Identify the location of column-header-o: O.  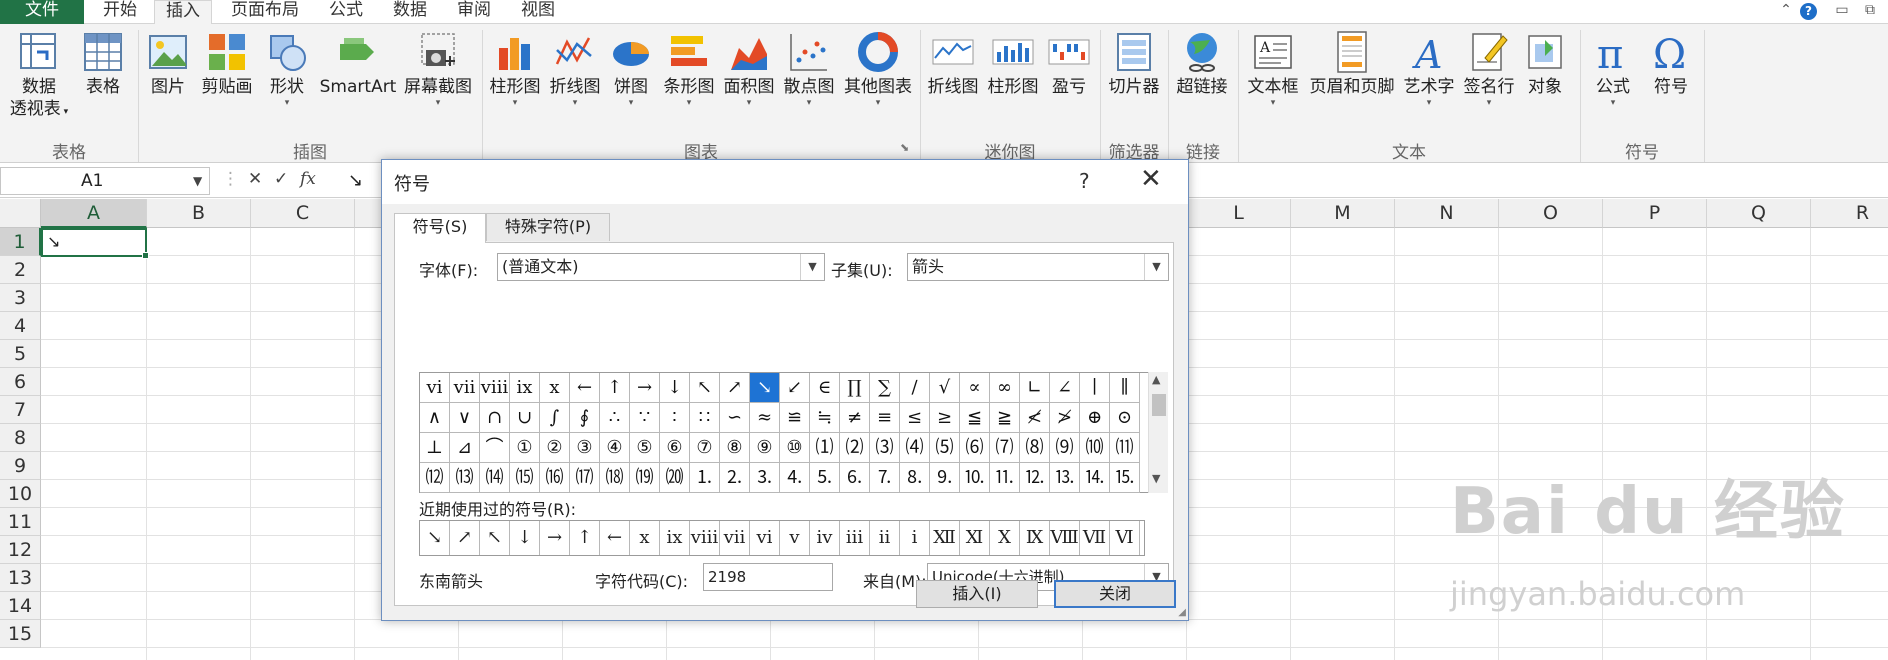
(1551, 213).